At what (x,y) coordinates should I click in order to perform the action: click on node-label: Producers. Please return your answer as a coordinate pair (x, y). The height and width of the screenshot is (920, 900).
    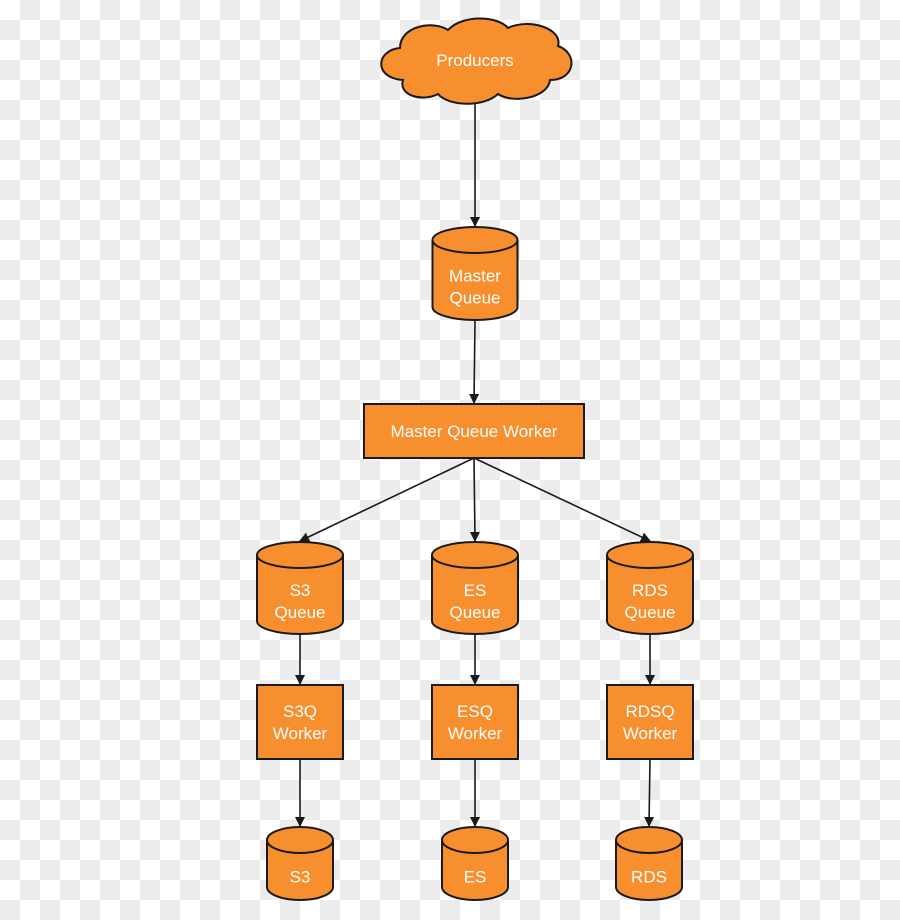
    Looking at the image, I should click on (474, 60).